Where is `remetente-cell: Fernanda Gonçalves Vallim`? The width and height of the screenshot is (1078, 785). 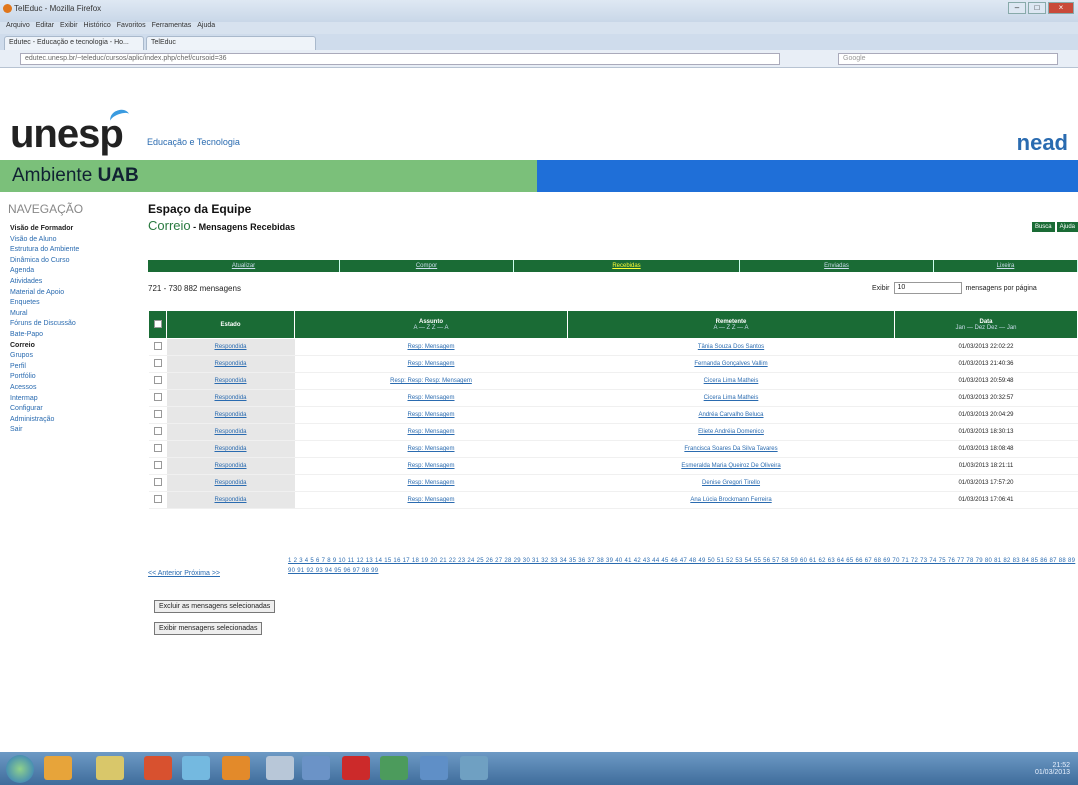
remetente-cell: Fernanda Gonçalves Vallim is located at coordinates (731, 364).